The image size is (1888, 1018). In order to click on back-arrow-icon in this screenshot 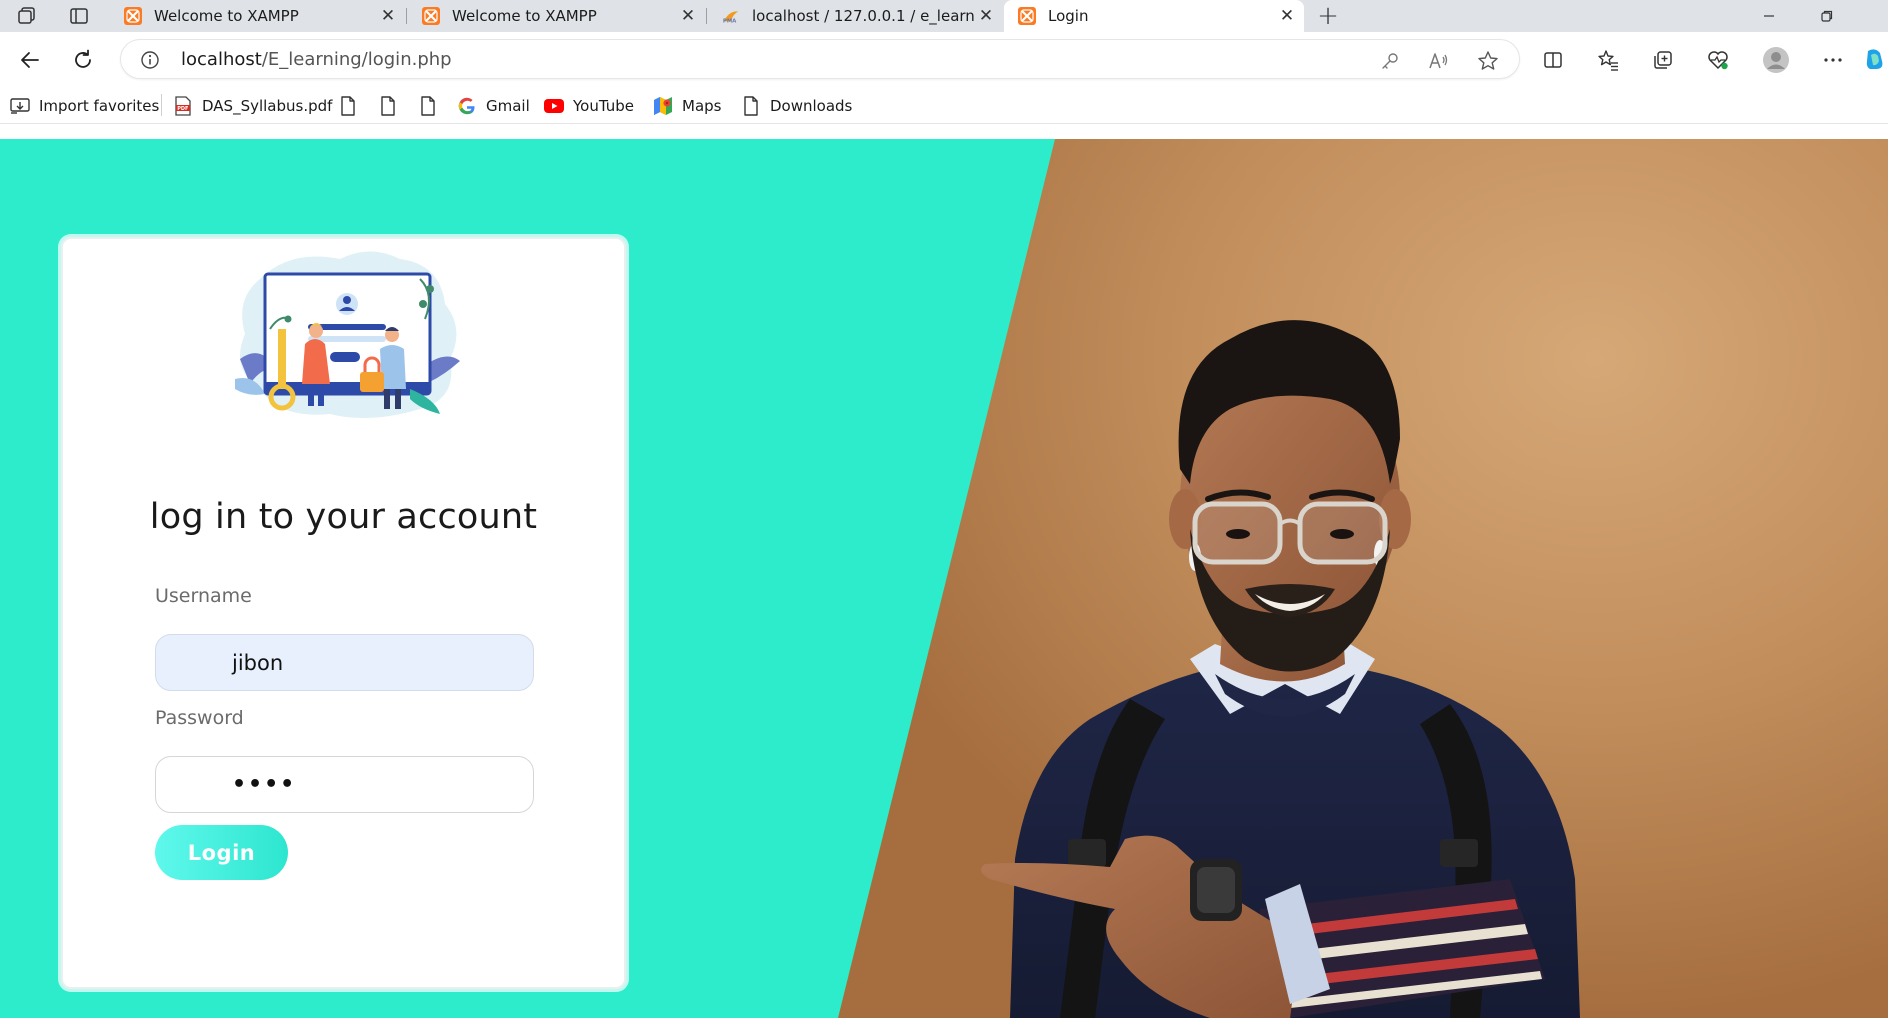, I will do `click(30, 60)`.